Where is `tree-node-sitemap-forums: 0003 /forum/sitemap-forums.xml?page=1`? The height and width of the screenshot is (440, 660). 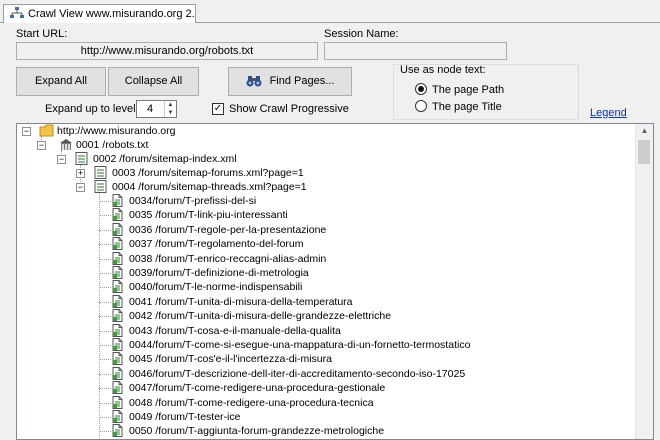 tree-node-sitemap-forums: 0003 /forum/sitemap-forums.xml?page=1 is located at coordinates (199, 173).